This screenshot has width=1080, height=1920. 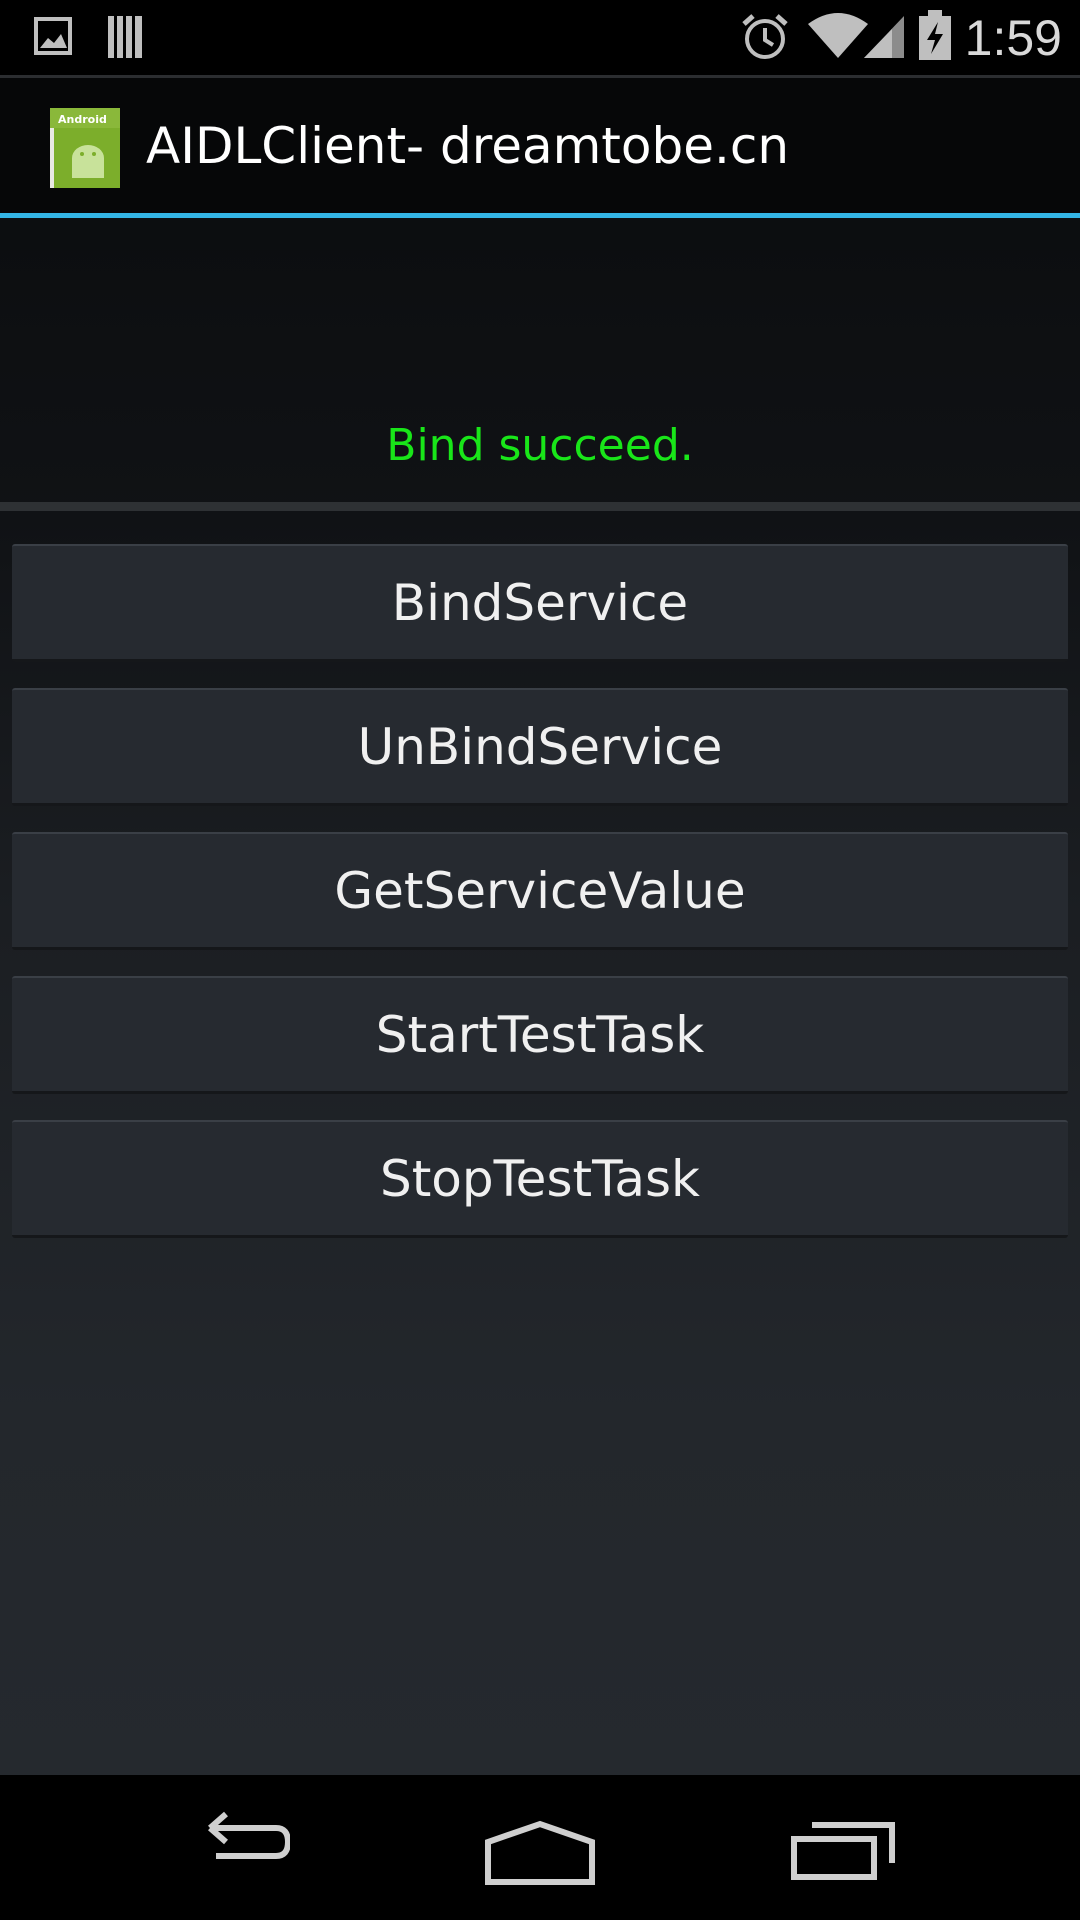 I want to click on alarm-icon, so click(x=765, y=39).